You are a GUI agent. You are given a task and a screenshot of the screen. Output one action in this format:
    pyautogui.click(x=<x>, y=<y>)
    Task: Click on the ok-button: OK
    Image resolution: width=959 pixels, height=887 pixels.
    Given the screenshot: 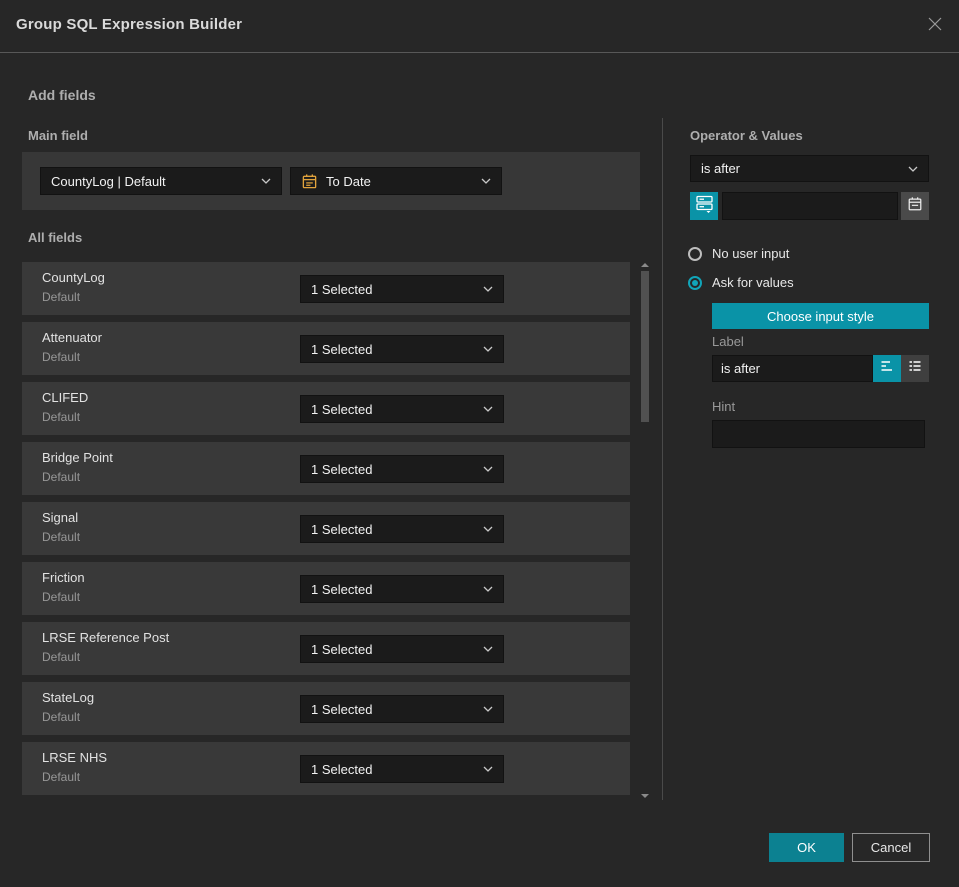 What is the action you would take?
    pyautogui.click(x=806, y=847)
    